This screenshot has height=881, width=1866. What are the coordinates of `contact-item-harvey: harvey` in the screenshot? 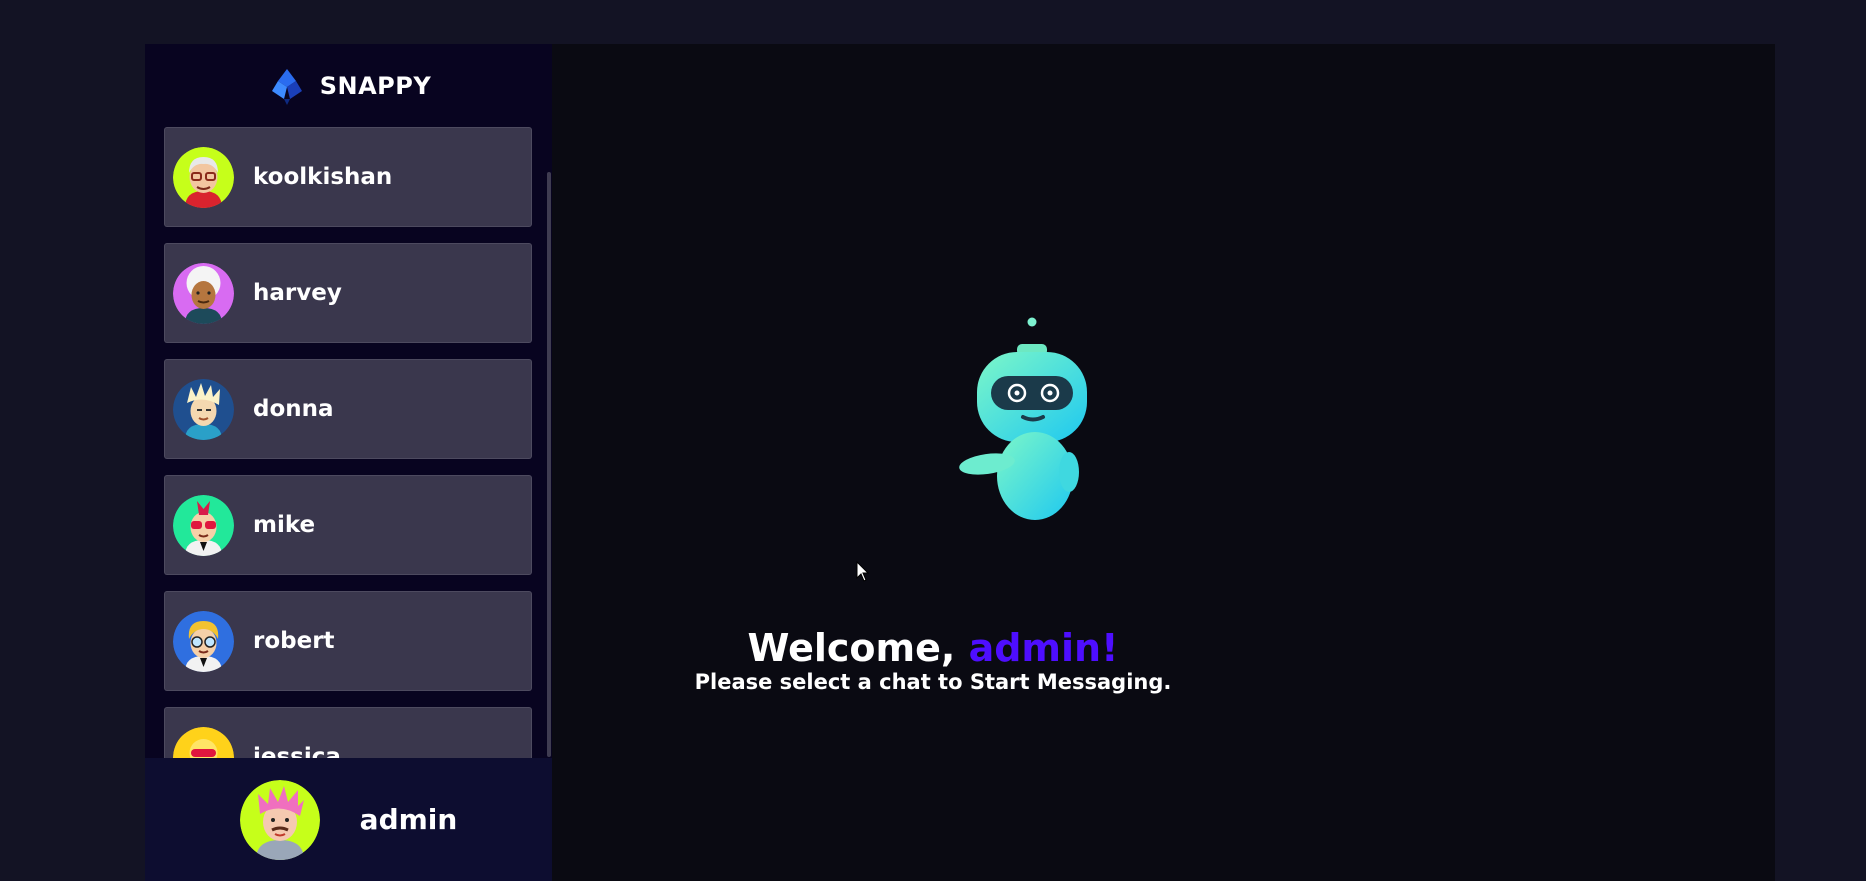 It's located at (348, 293).